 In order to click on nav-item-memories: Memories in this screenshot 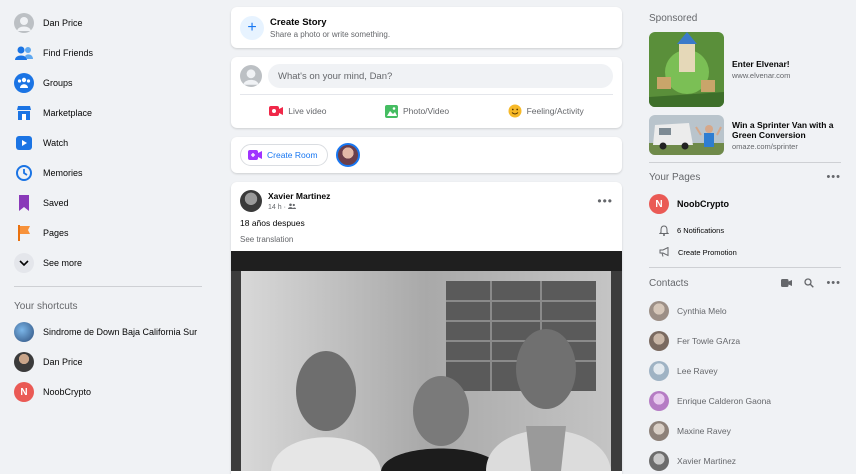, I will do `click(106, 173)`.